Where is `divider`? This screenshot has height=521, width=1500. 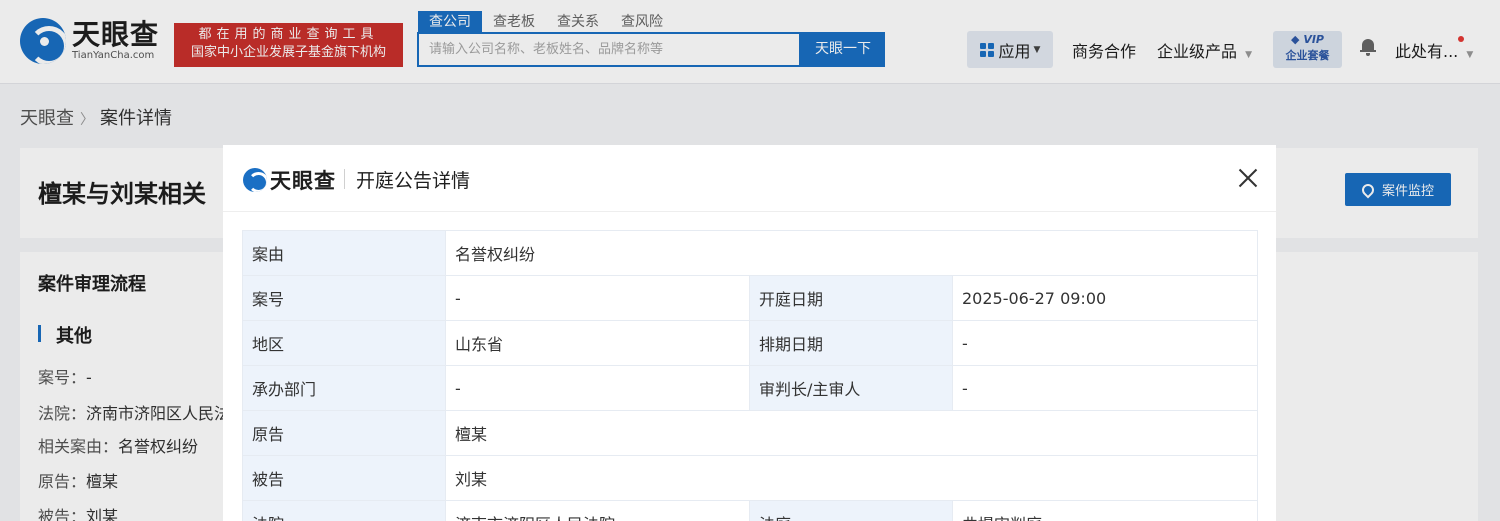 divider is located at coordinates (344, 179).